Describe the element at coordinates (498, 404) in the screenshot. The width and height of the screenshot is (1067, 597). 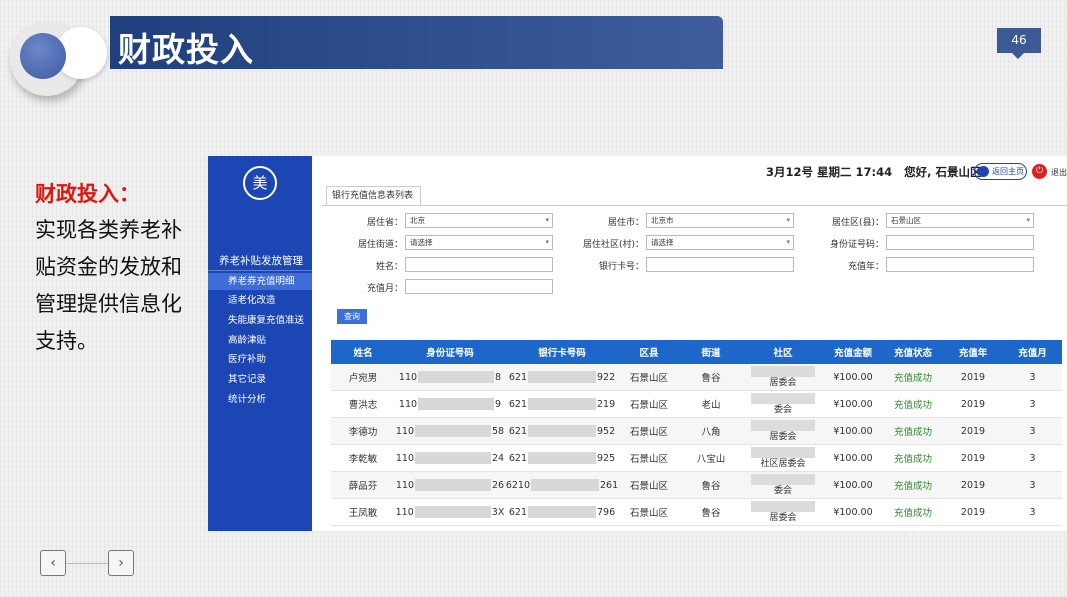
I see `id-suffix: 9` at that location.